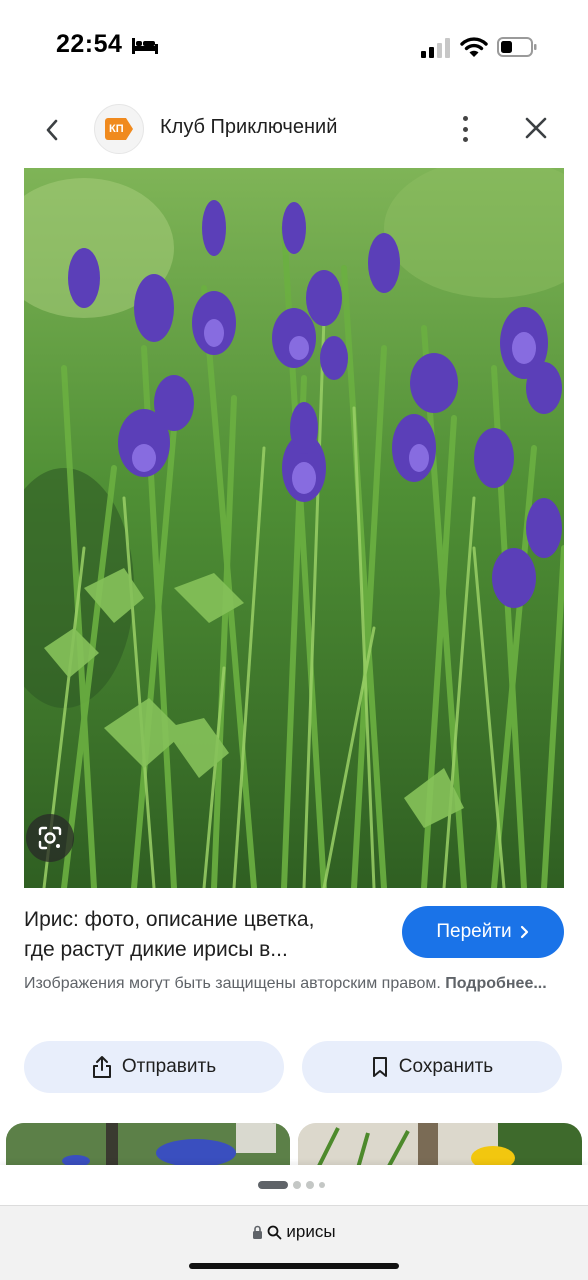  I want to click on page-dot-active, so click(273, 1185).